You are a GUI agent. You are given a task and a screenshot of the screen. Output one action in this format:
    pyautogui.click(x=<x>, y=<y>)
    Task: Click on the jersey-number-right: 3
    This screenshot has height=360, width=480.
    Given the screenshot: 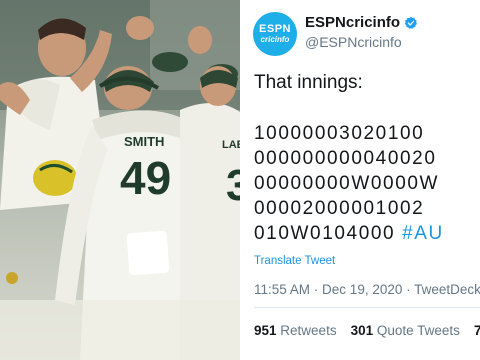 What is the action you would take?
    pyautogui.click(x=233, y=185)
    